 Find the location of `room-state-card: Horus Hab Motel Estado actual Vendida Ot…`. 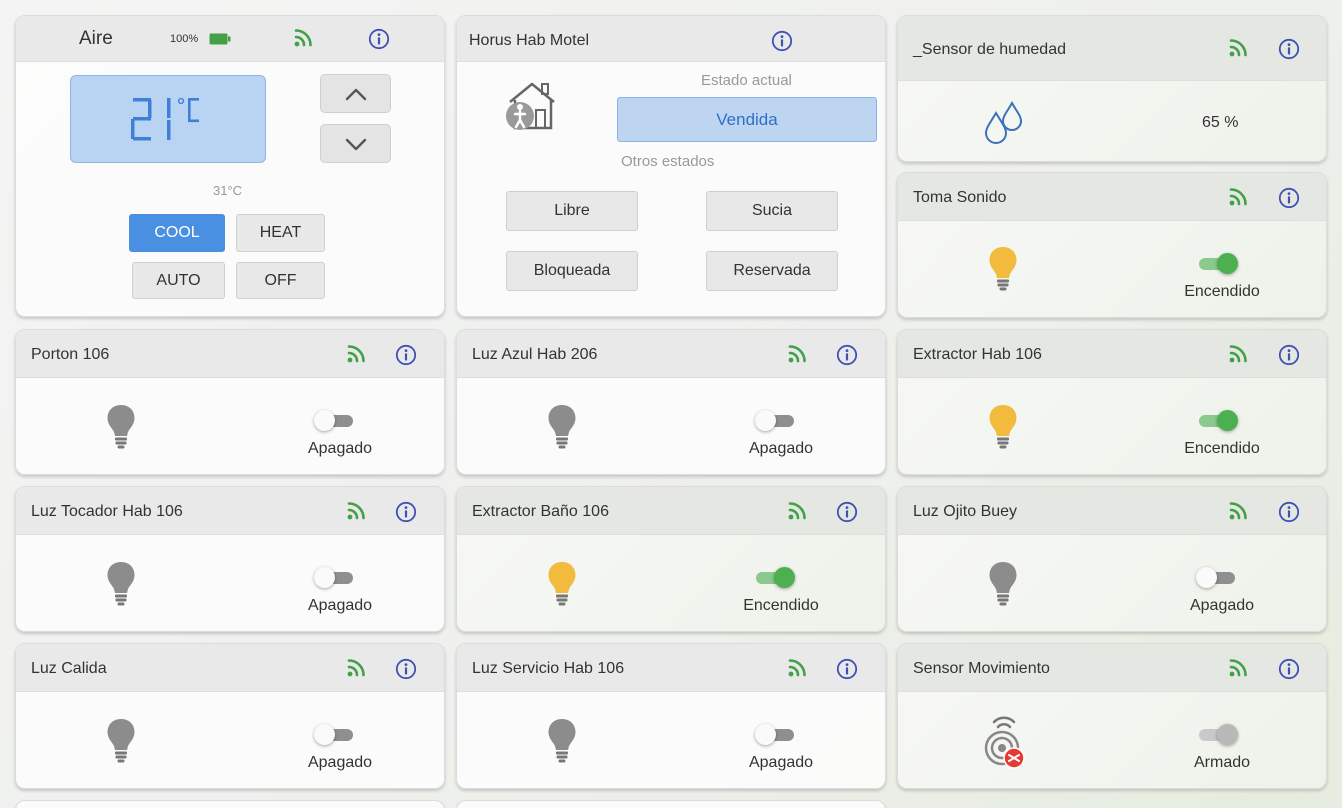

room-state-card: Horus Hab Motel Estado actual Vendida Ot… is located at coordinates (671, 166).